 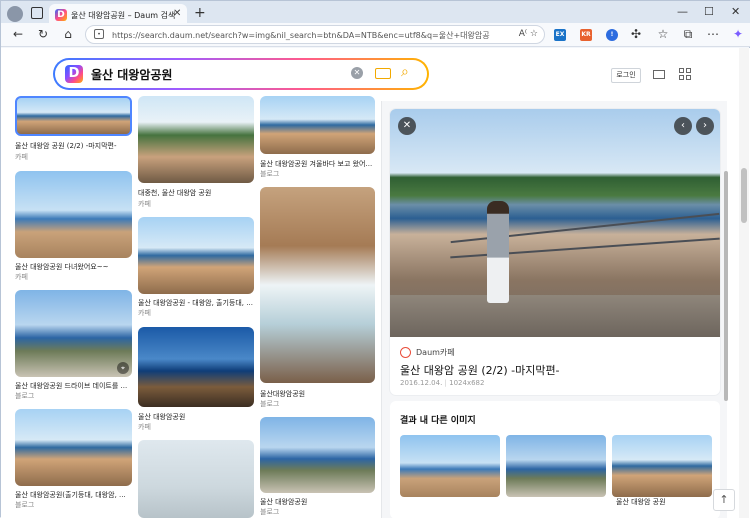 I want to click on image-floor, so click(x=555, y=316).